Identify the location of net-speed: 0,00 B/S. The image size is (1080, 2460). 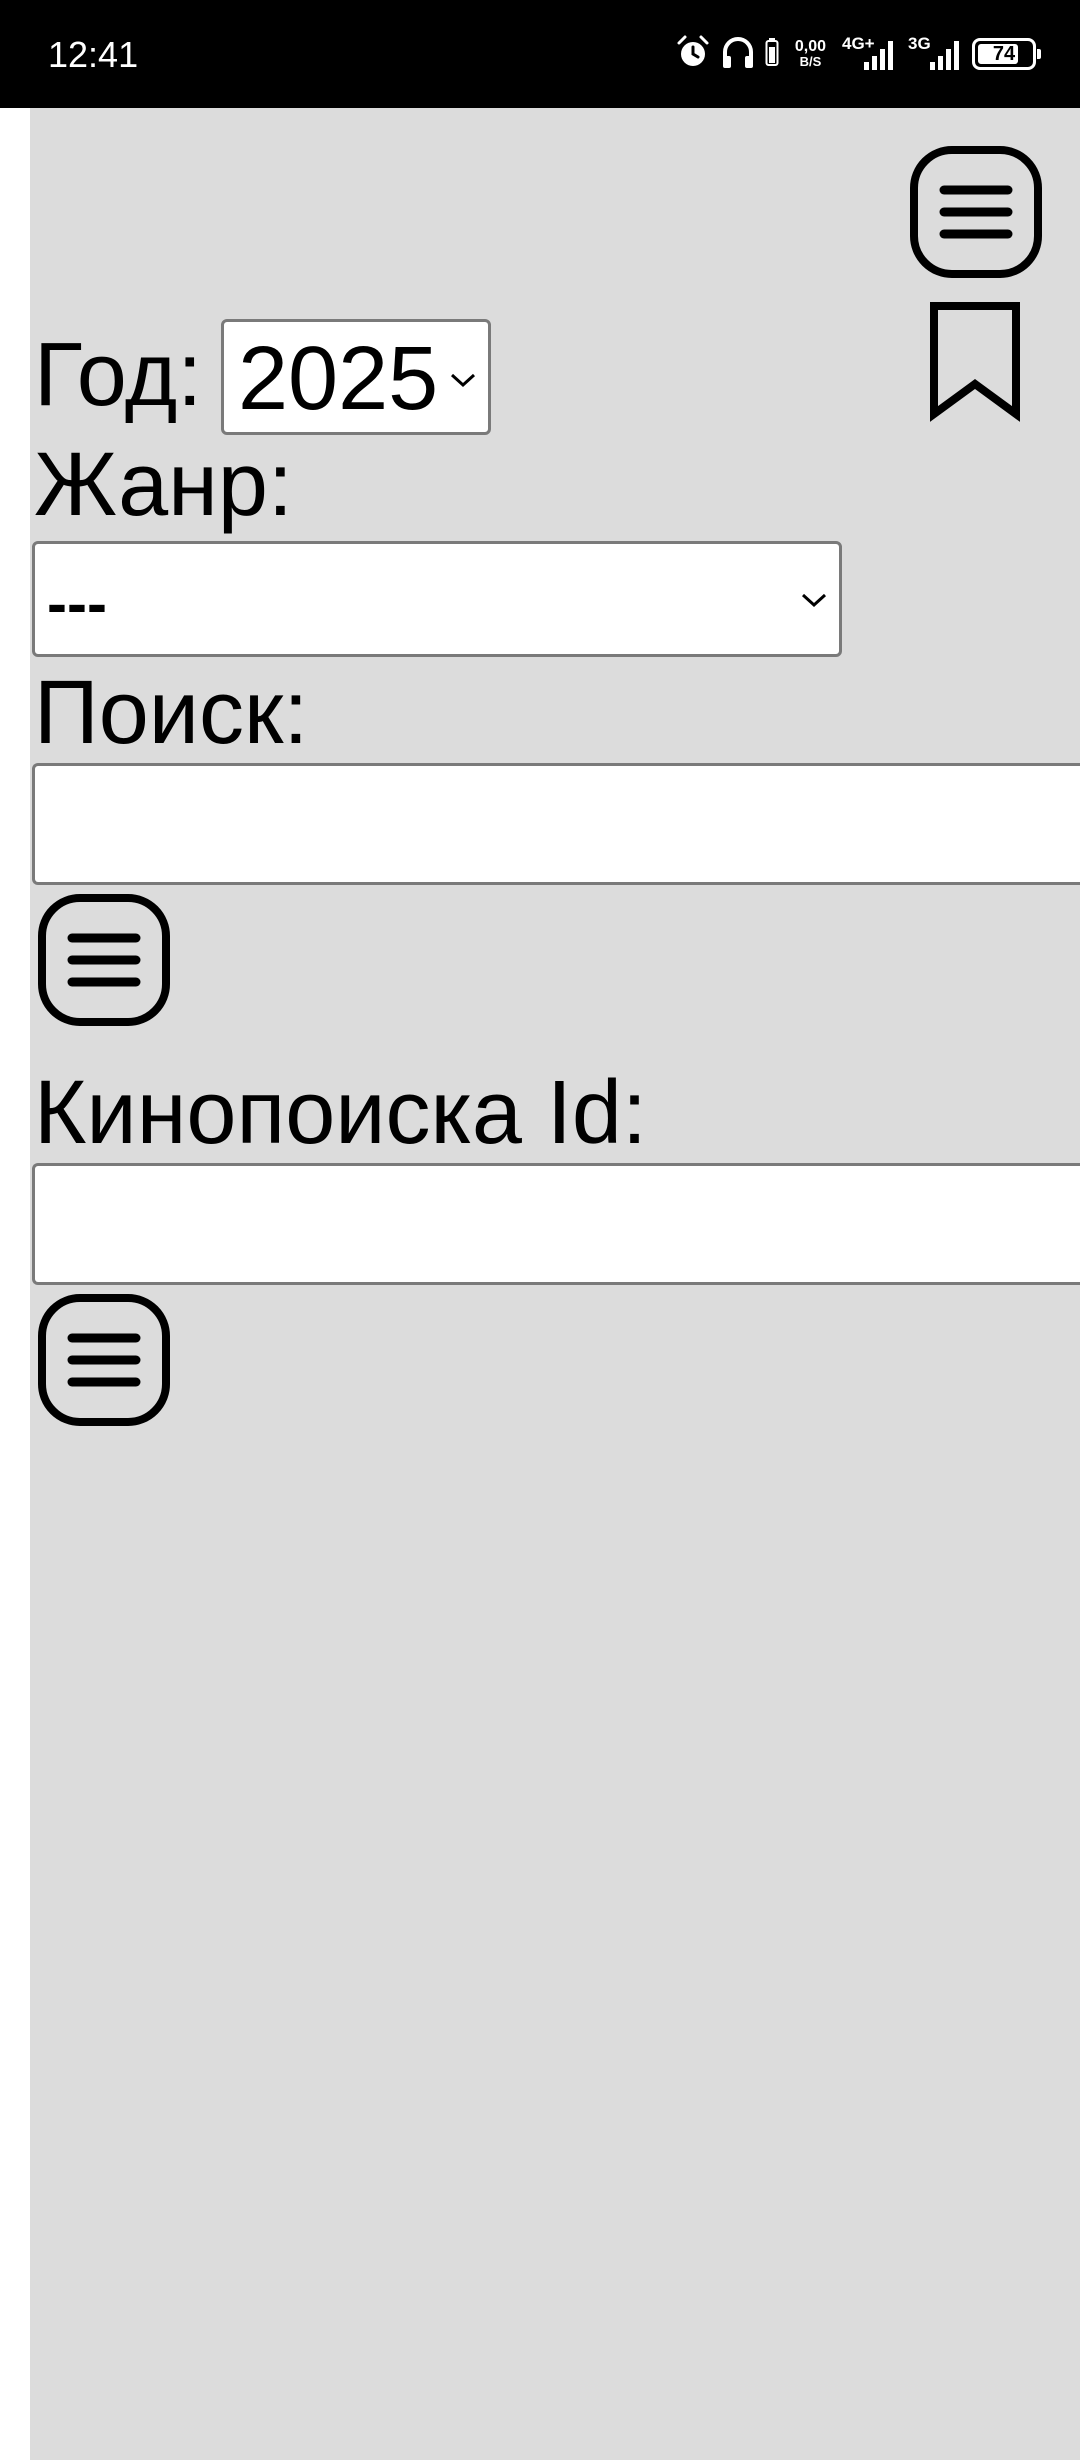
(810, 54).